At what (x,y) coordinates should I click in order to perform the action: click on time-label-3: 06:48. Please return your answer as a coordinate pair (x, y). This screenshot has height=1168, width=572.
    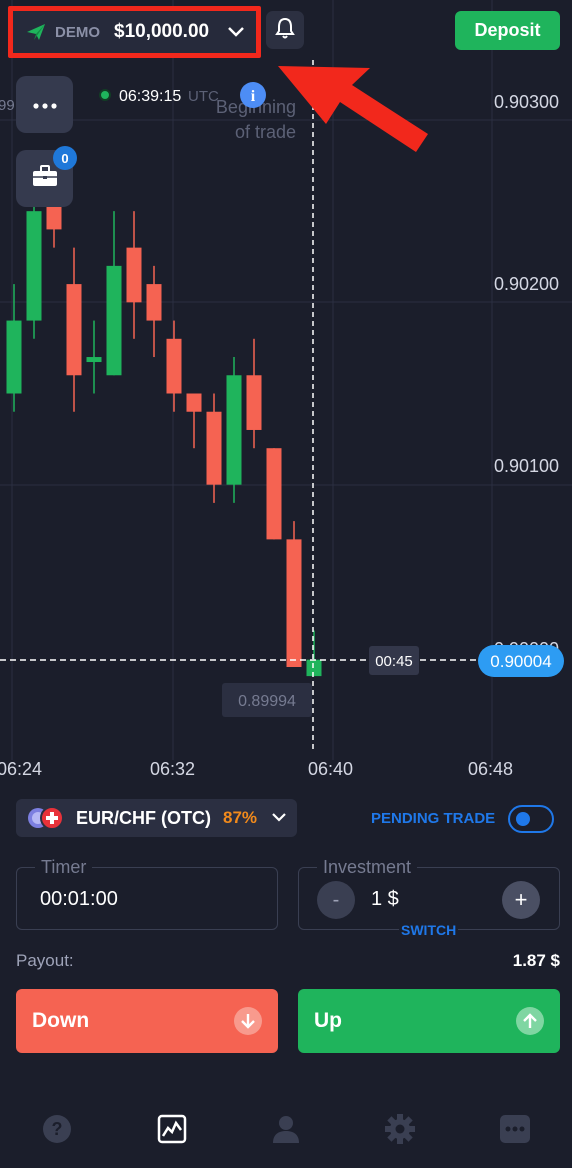
    Looking at the image, I should click on (490, 769).